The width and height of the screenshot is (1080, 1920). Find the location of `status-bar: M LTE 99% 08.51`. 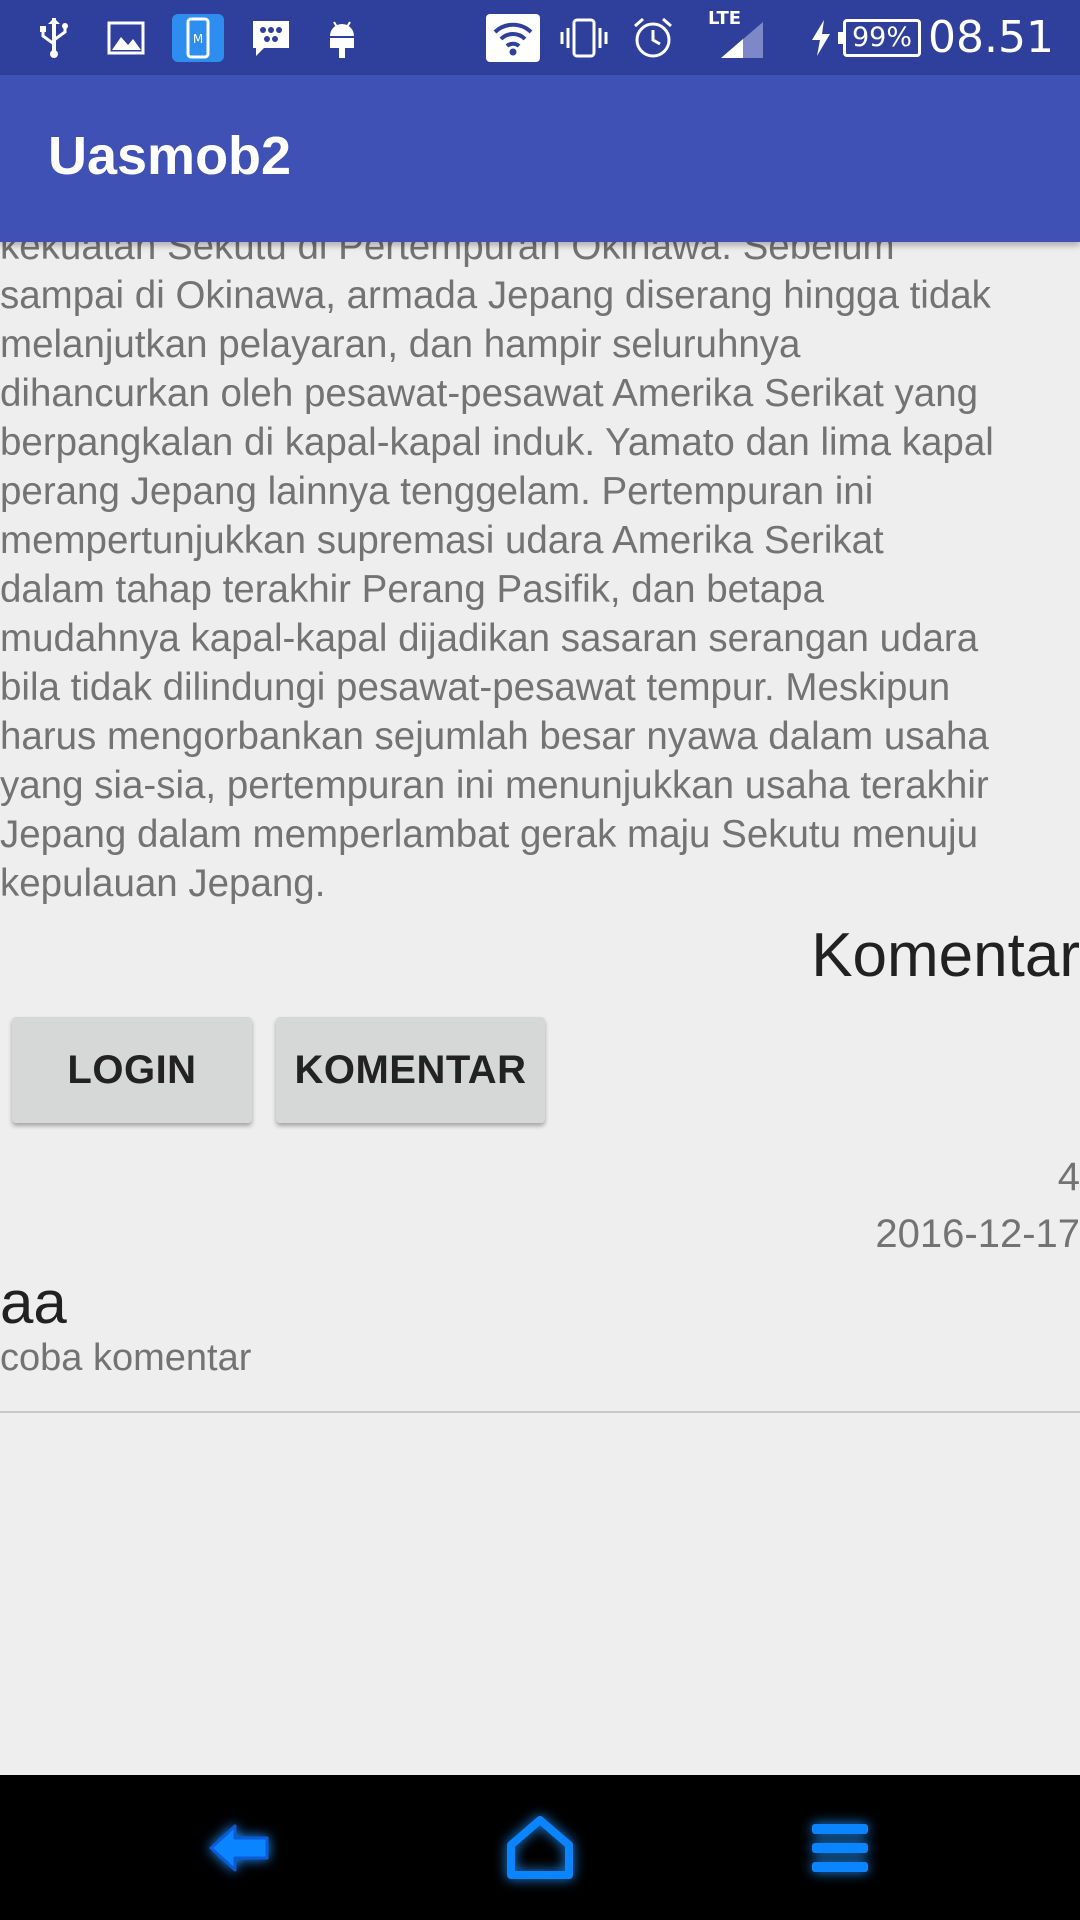

status-bar: M LTE 99% 08.51 is located at coordinates (540, 37).